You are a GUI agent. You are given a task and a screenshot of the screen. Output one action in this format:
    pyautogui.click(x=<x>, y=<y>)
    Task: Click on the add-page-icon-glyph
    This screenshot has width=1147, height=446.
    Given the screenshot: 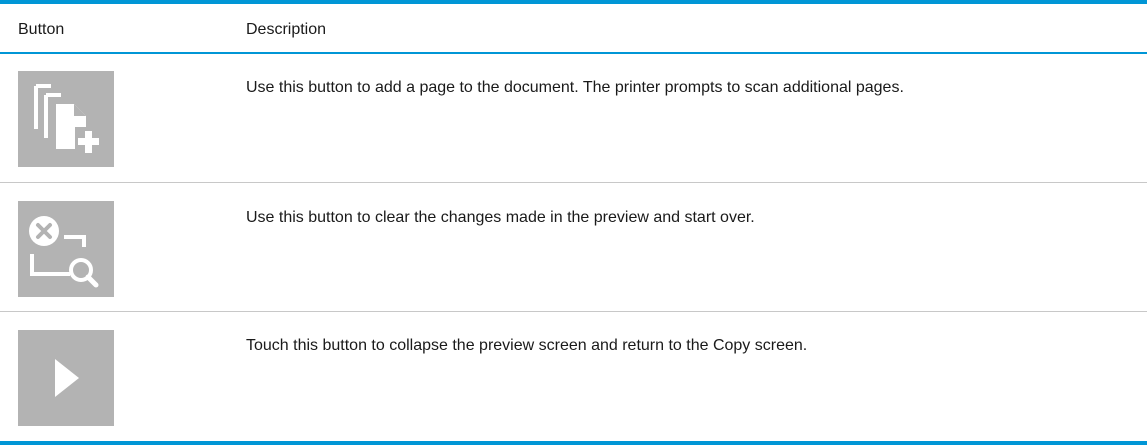 What is the action you would take?
    pyautogui.click(x=68, y=119)
    